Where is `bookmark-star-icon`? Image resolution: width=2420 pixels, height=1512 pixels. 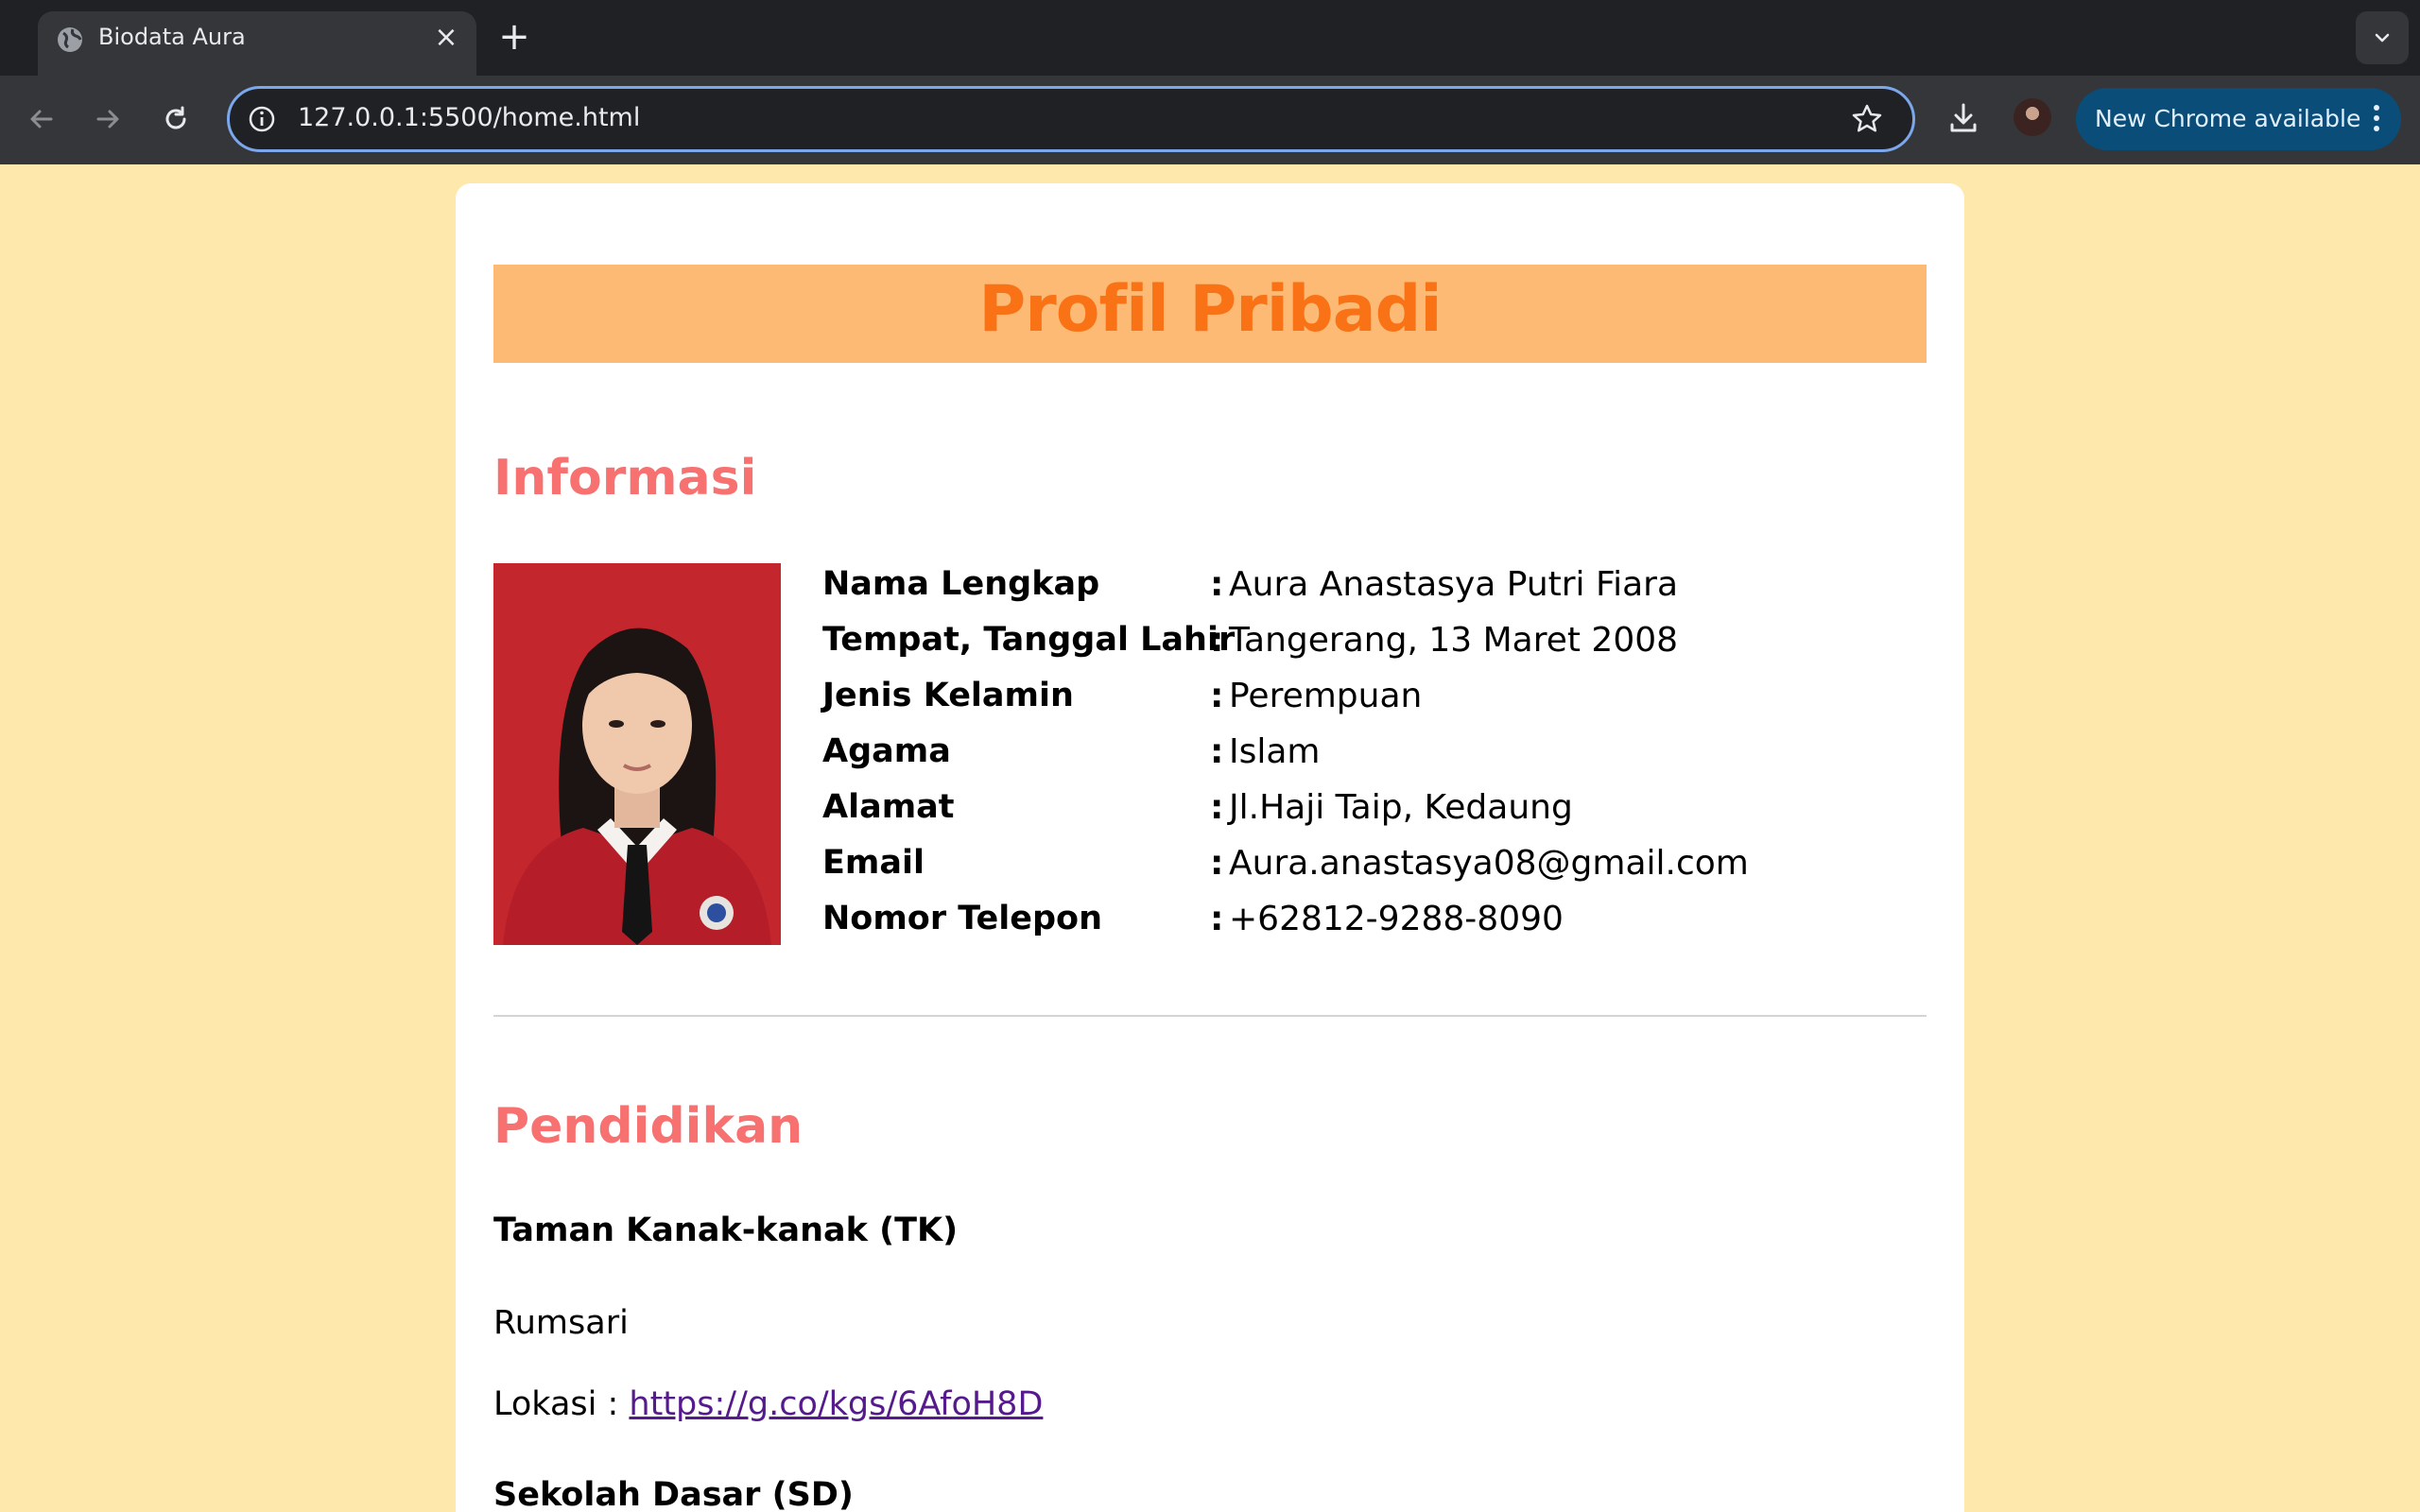
bookmark-star-icon is located at coordinates (1867, 119).